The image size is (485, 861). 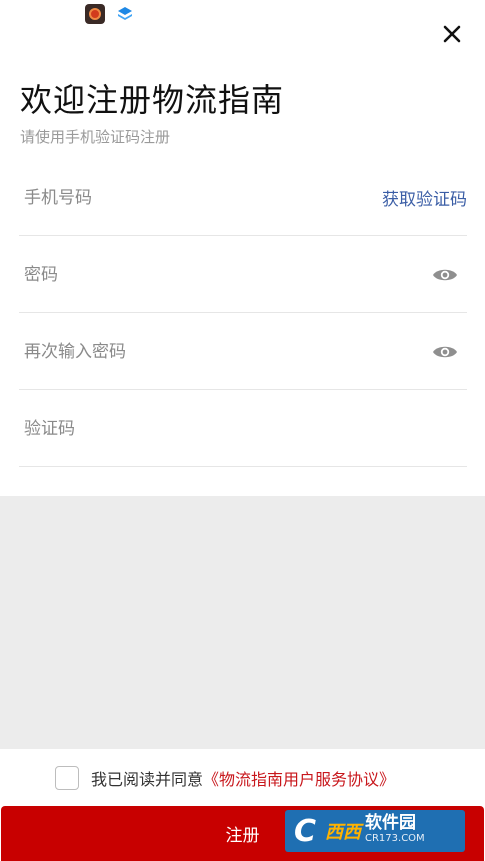 I want to click on agreement-row: 我已阅读并同意 《物流指南用户服务协议》, so click(x=225, y=778).